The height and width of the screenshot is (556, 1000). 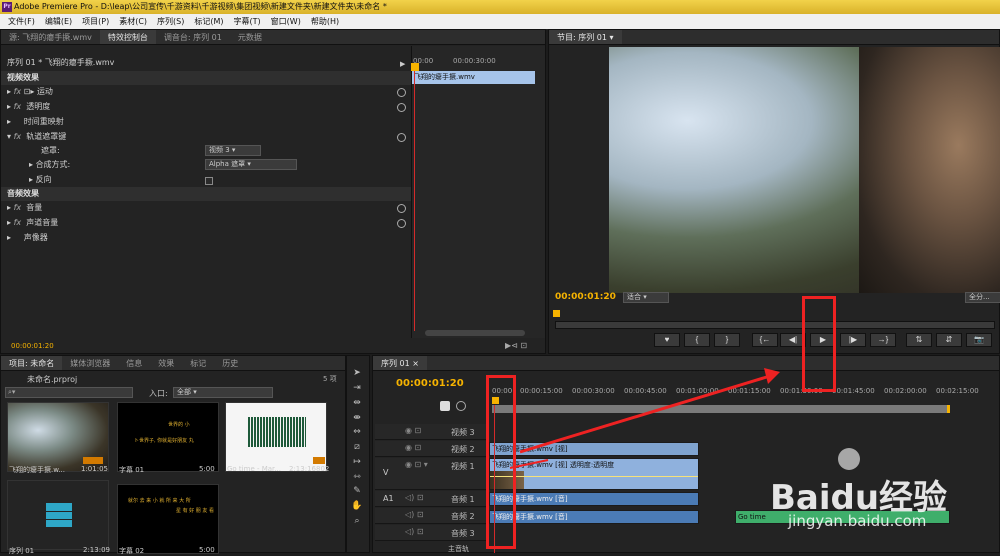 I want to click on baidu-watermark-url: jingyan.baidu.com, so click(x=857, y=521).